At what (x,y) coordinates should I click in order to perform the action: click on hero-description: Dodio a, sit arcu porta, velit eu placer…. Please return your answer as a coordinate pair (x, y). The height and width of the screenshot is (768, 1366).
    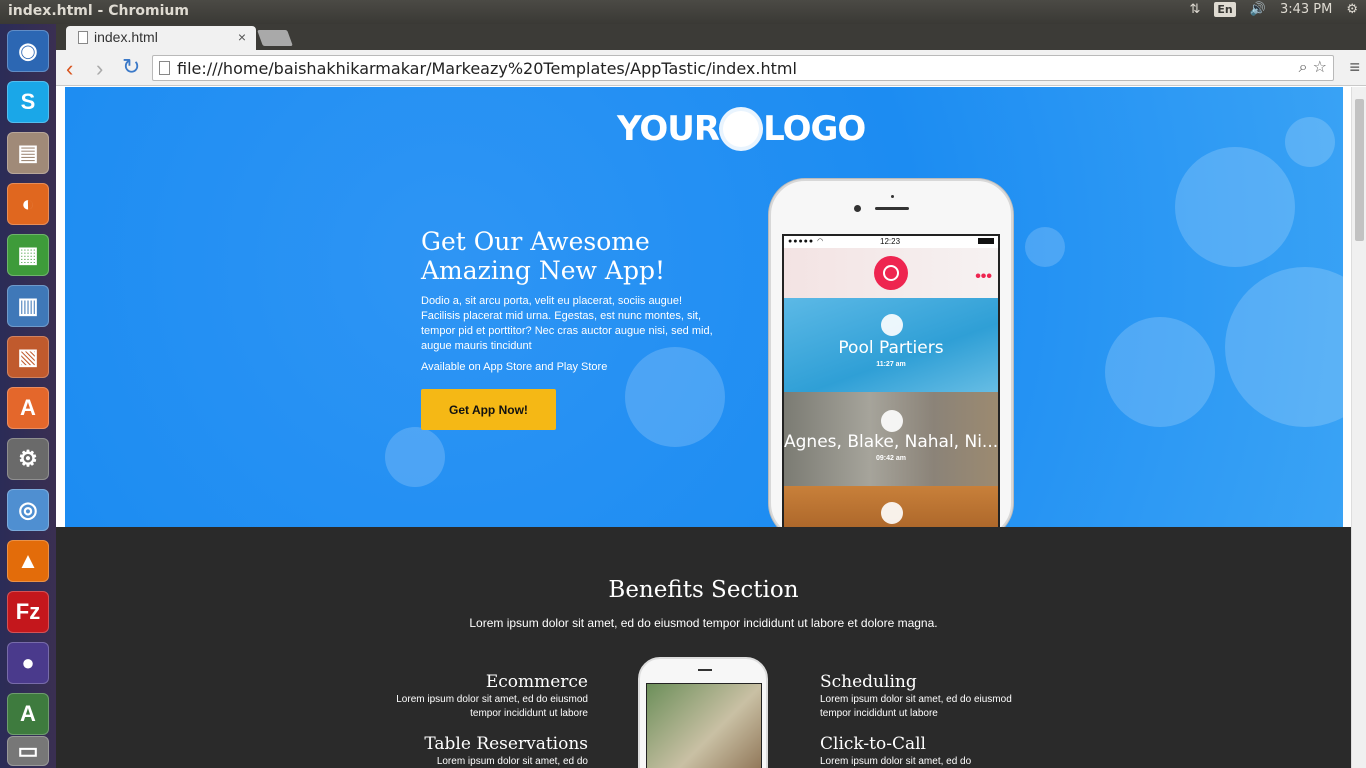
    Looking at the image, I should click on (567, 323).